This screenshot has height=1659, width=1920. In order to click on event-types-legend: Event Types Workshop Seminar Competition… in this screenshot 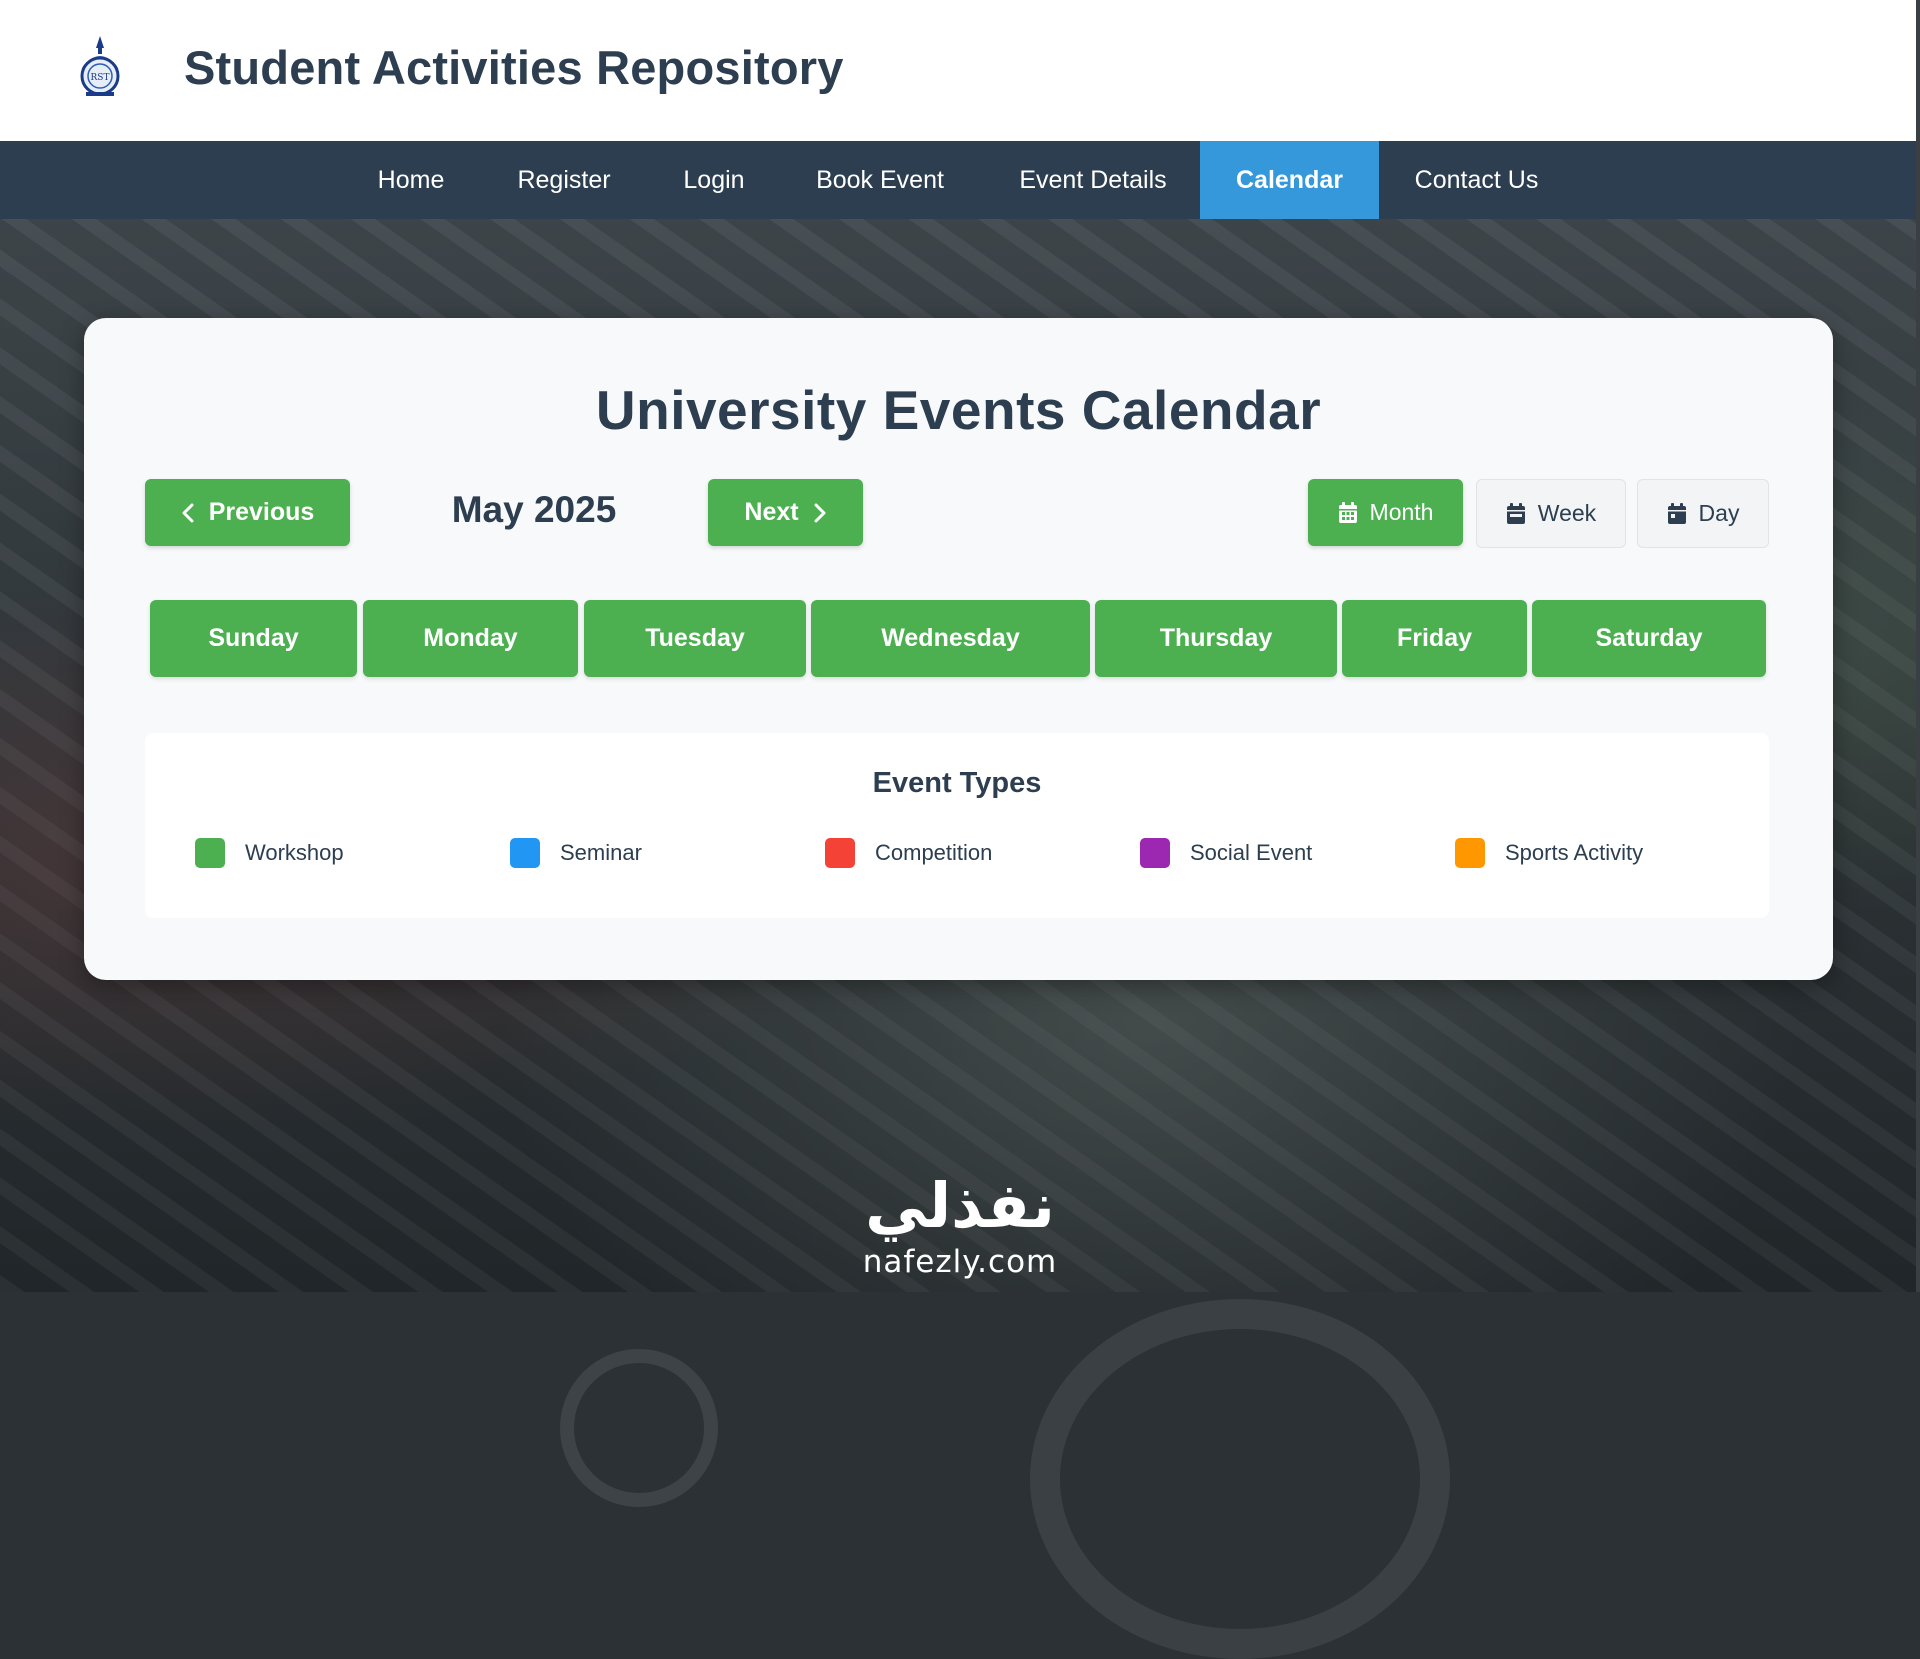, I will do `click(957, 825)`.